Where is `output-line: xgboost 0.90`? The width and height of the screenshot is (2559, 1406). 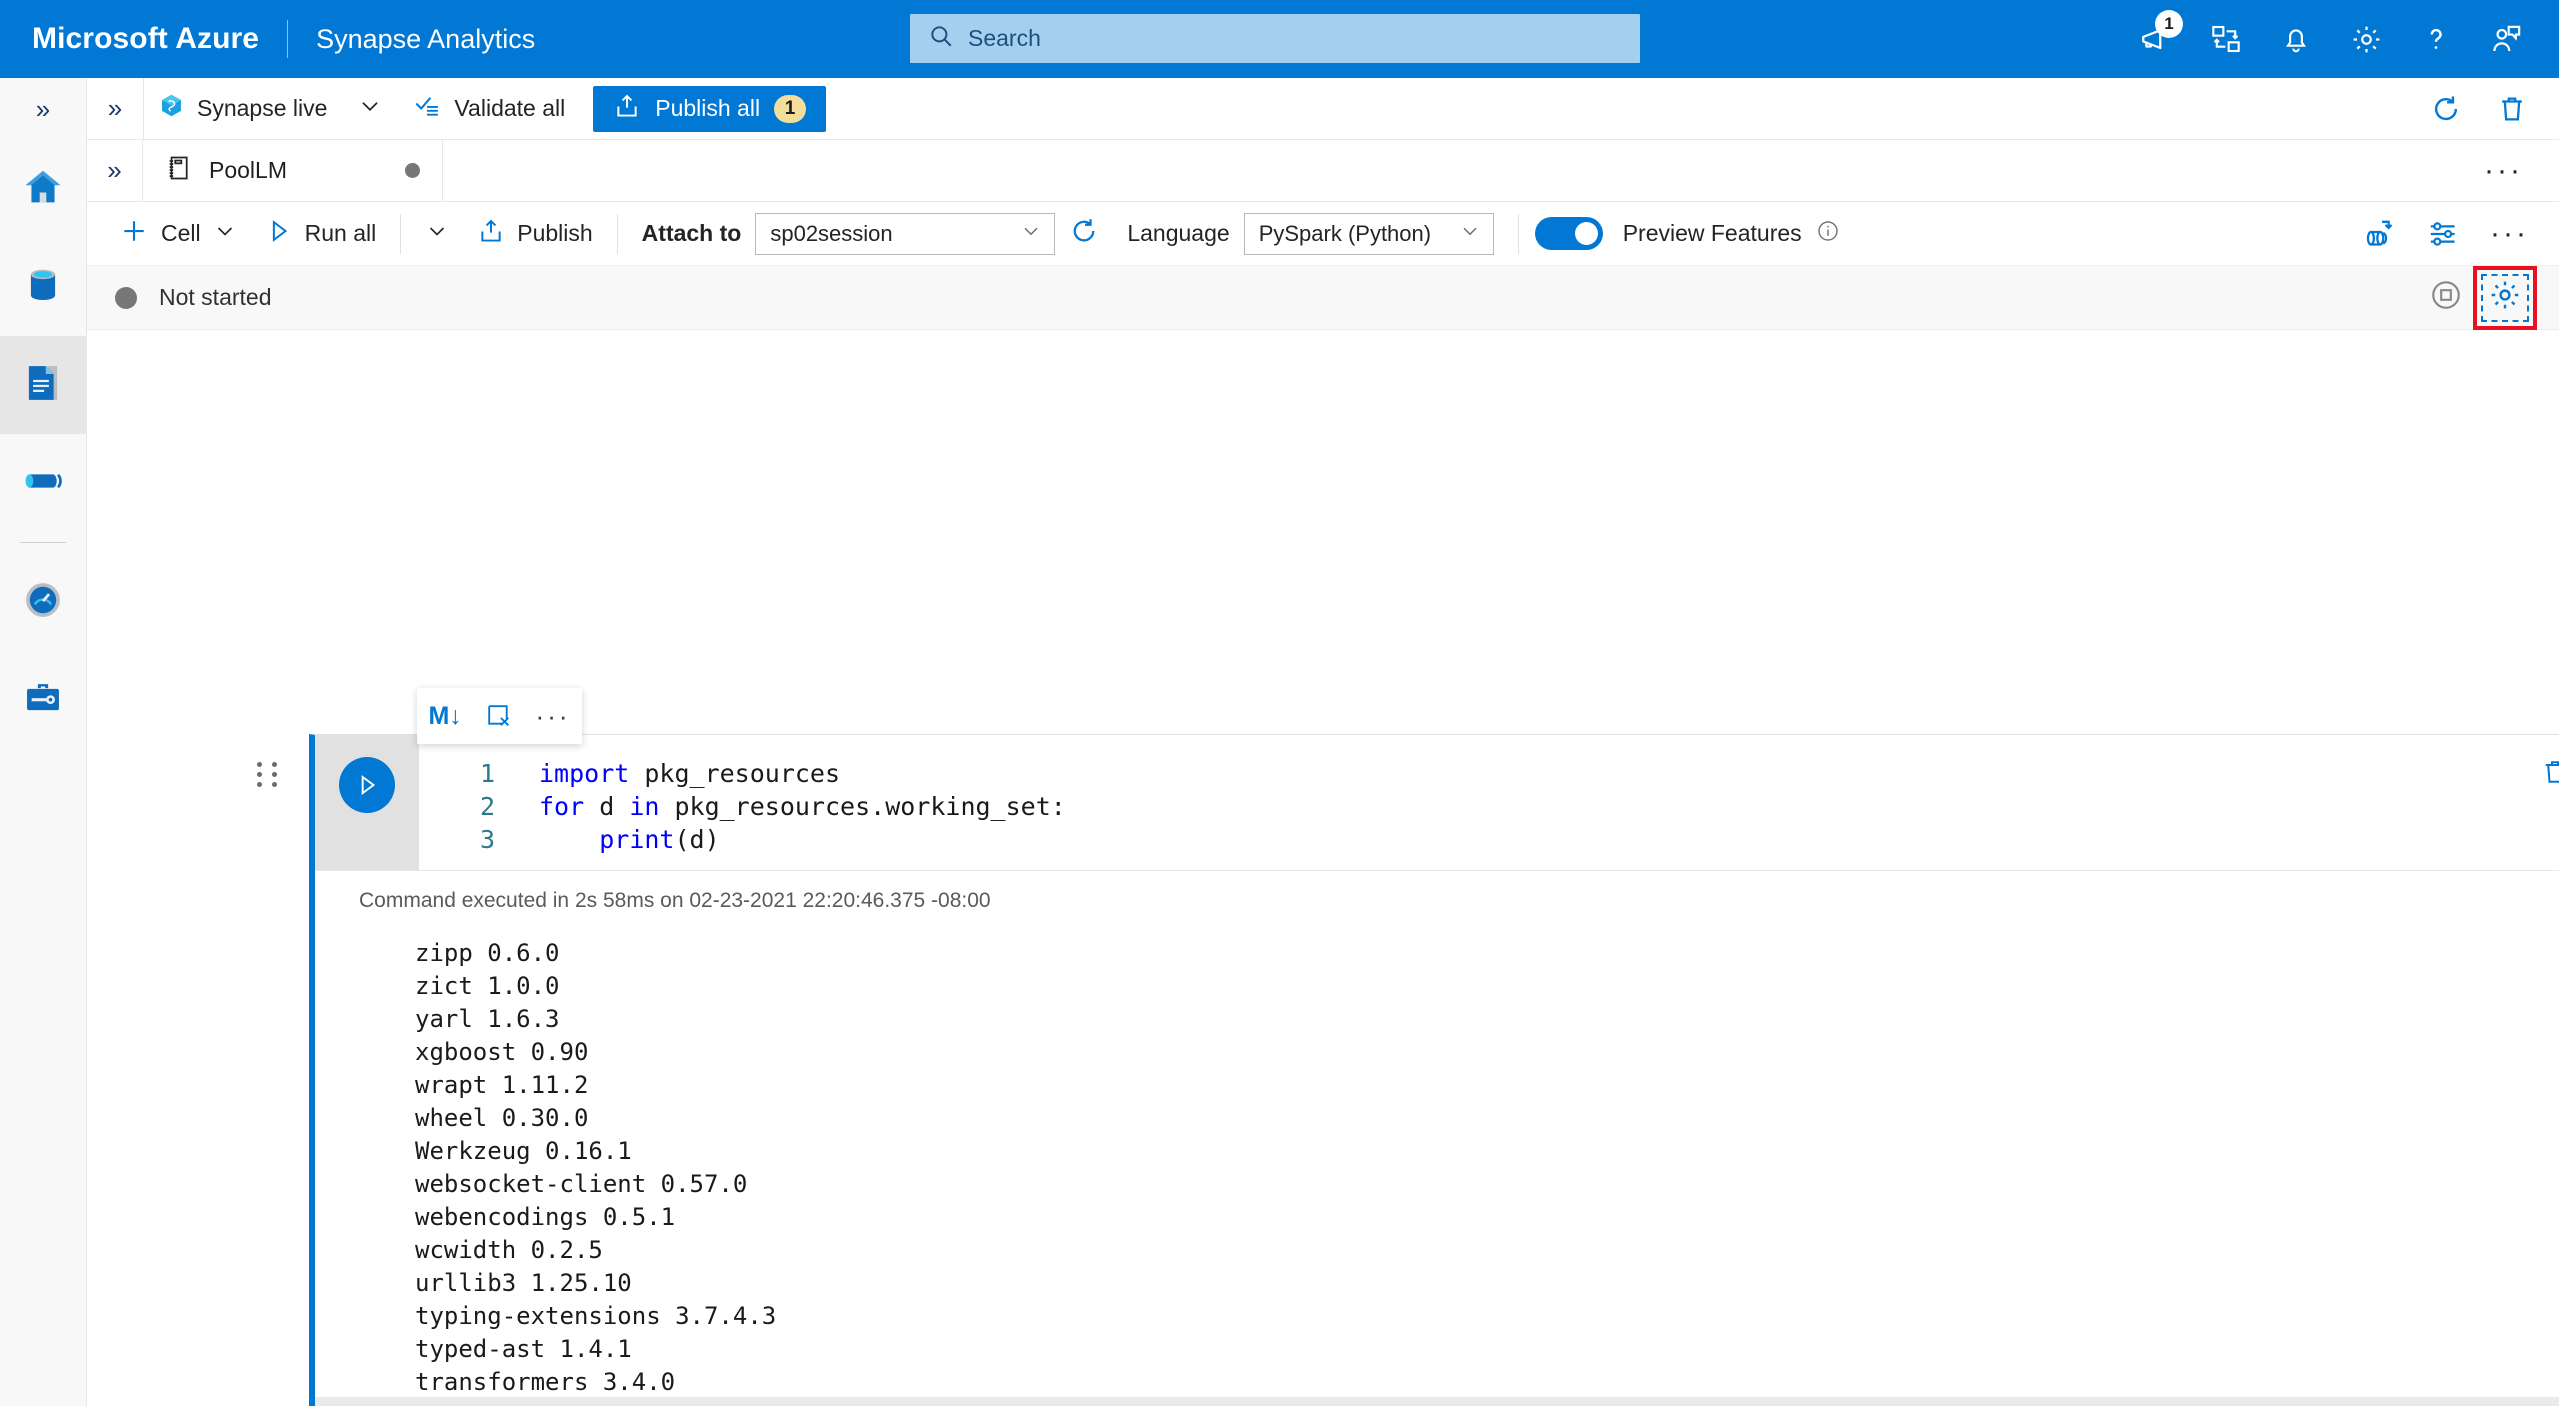
output-line: xgboost 0.90 is located at coordinates (502, 1052).